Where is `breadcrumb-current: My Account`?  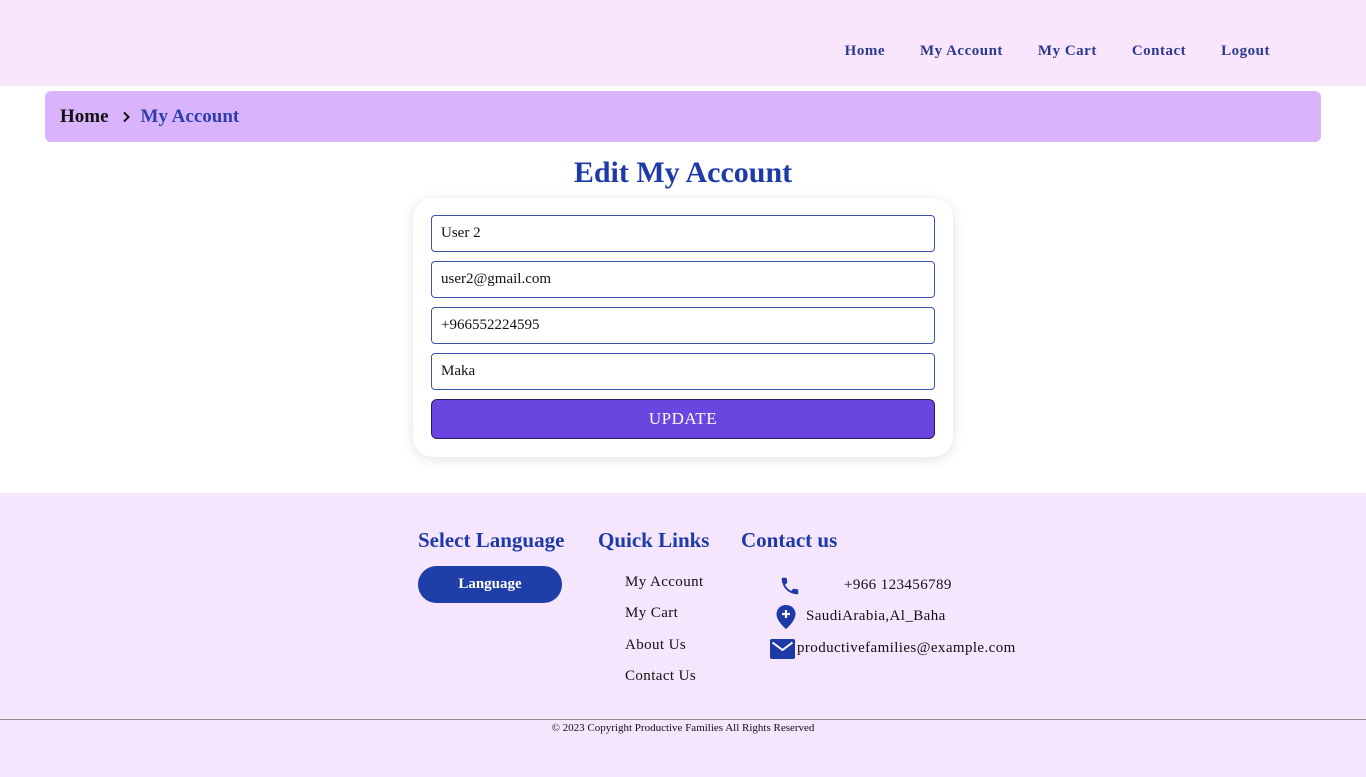
breadcrumb-current: My Account is located at coordinates (190, 116).